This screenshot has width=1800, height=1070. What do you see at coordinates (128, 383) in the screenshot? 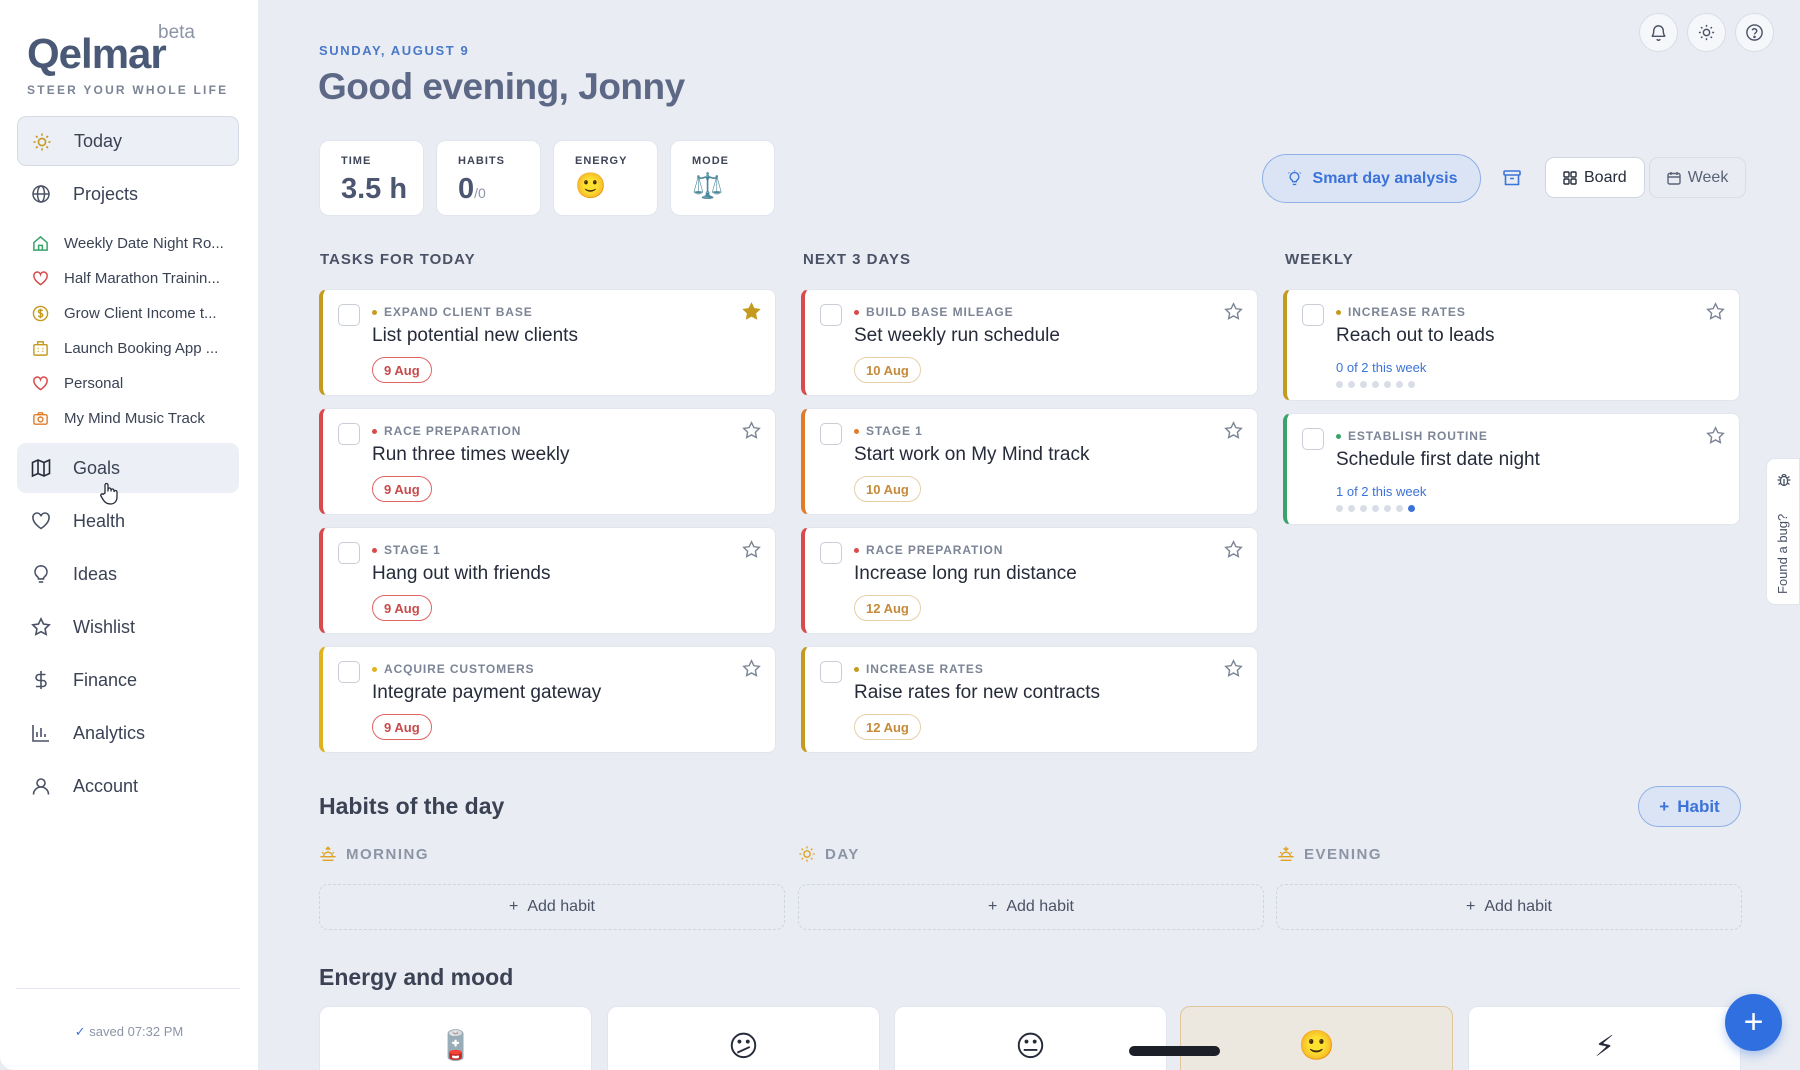
I see `project-item: Personal` at bounding box center [128, 383].